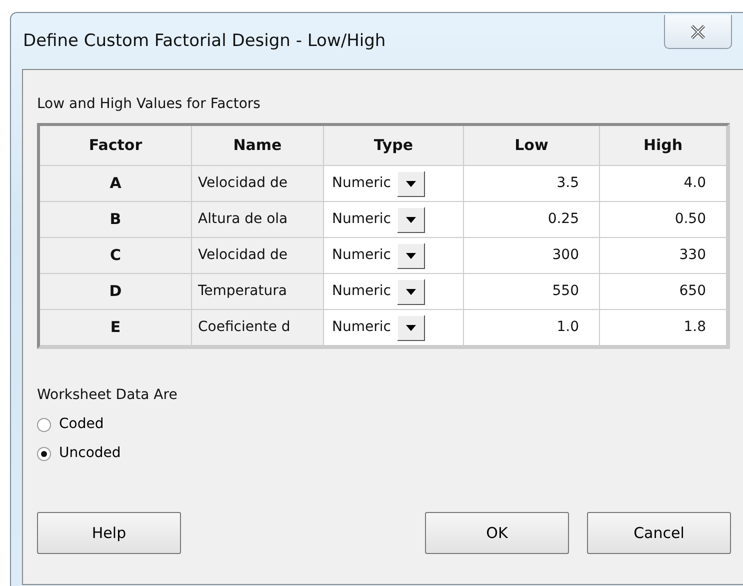 This screenshot has width=743, height=586. What do you see at coordinates (116, 220) in the screenshot?
I see `row-header: B` at bounding box center [116, 220].